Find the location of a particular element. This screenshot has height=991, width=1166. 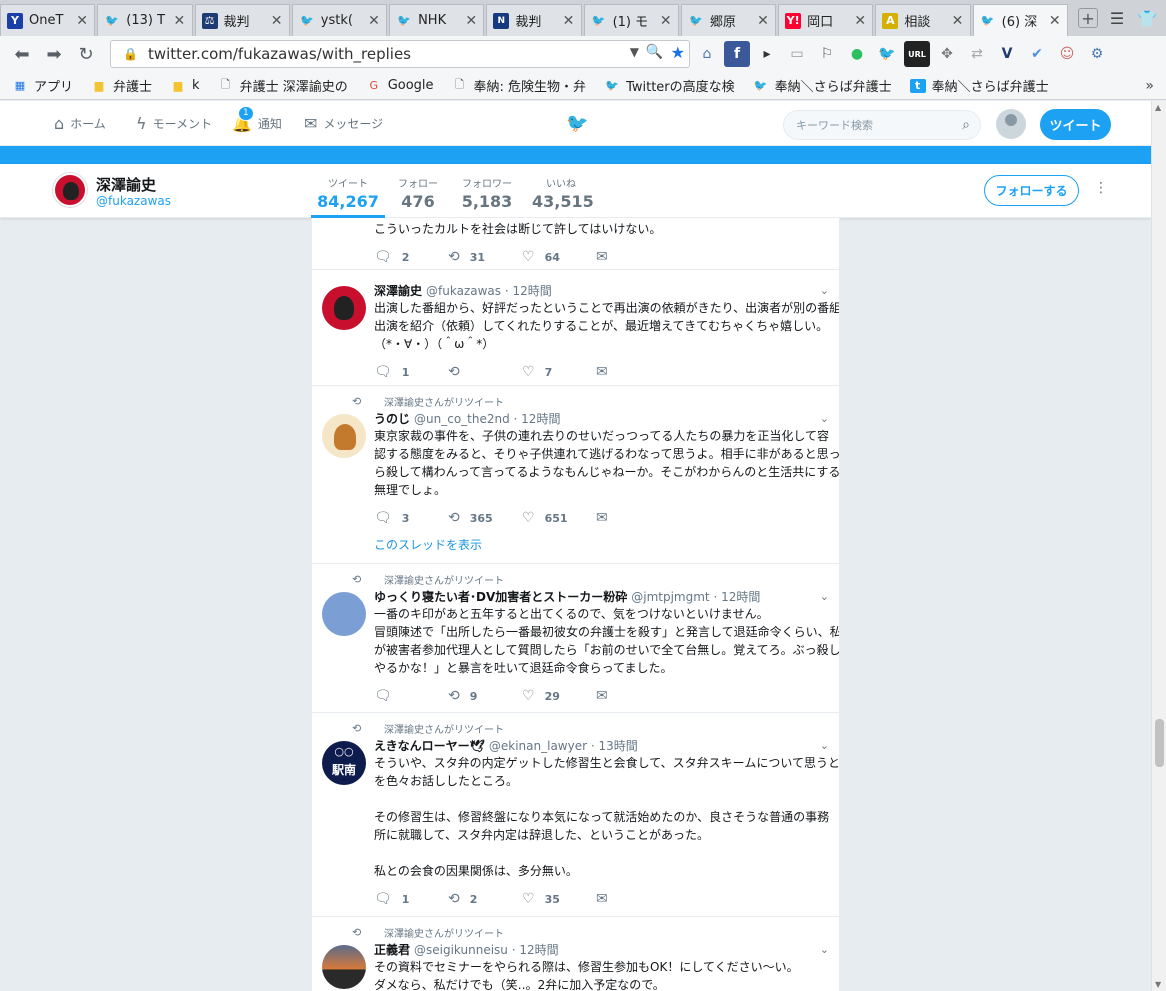

reply-button: 🗨 3 is located at coordinates (411, 518).